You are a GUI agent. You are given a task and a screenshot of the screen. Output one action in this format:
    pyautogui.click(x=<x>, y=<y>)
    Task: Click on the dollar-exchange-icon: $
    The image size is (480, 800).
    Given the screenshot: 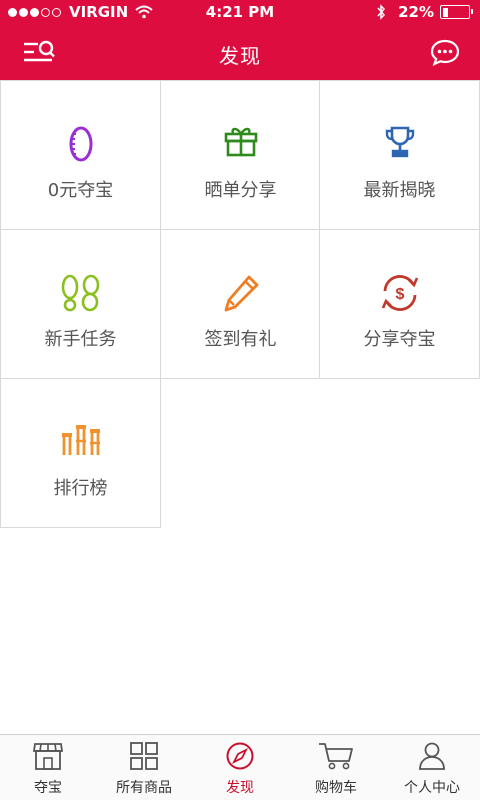 What is the action you would take?
    pyautogui.click(x=399, y=293)
    